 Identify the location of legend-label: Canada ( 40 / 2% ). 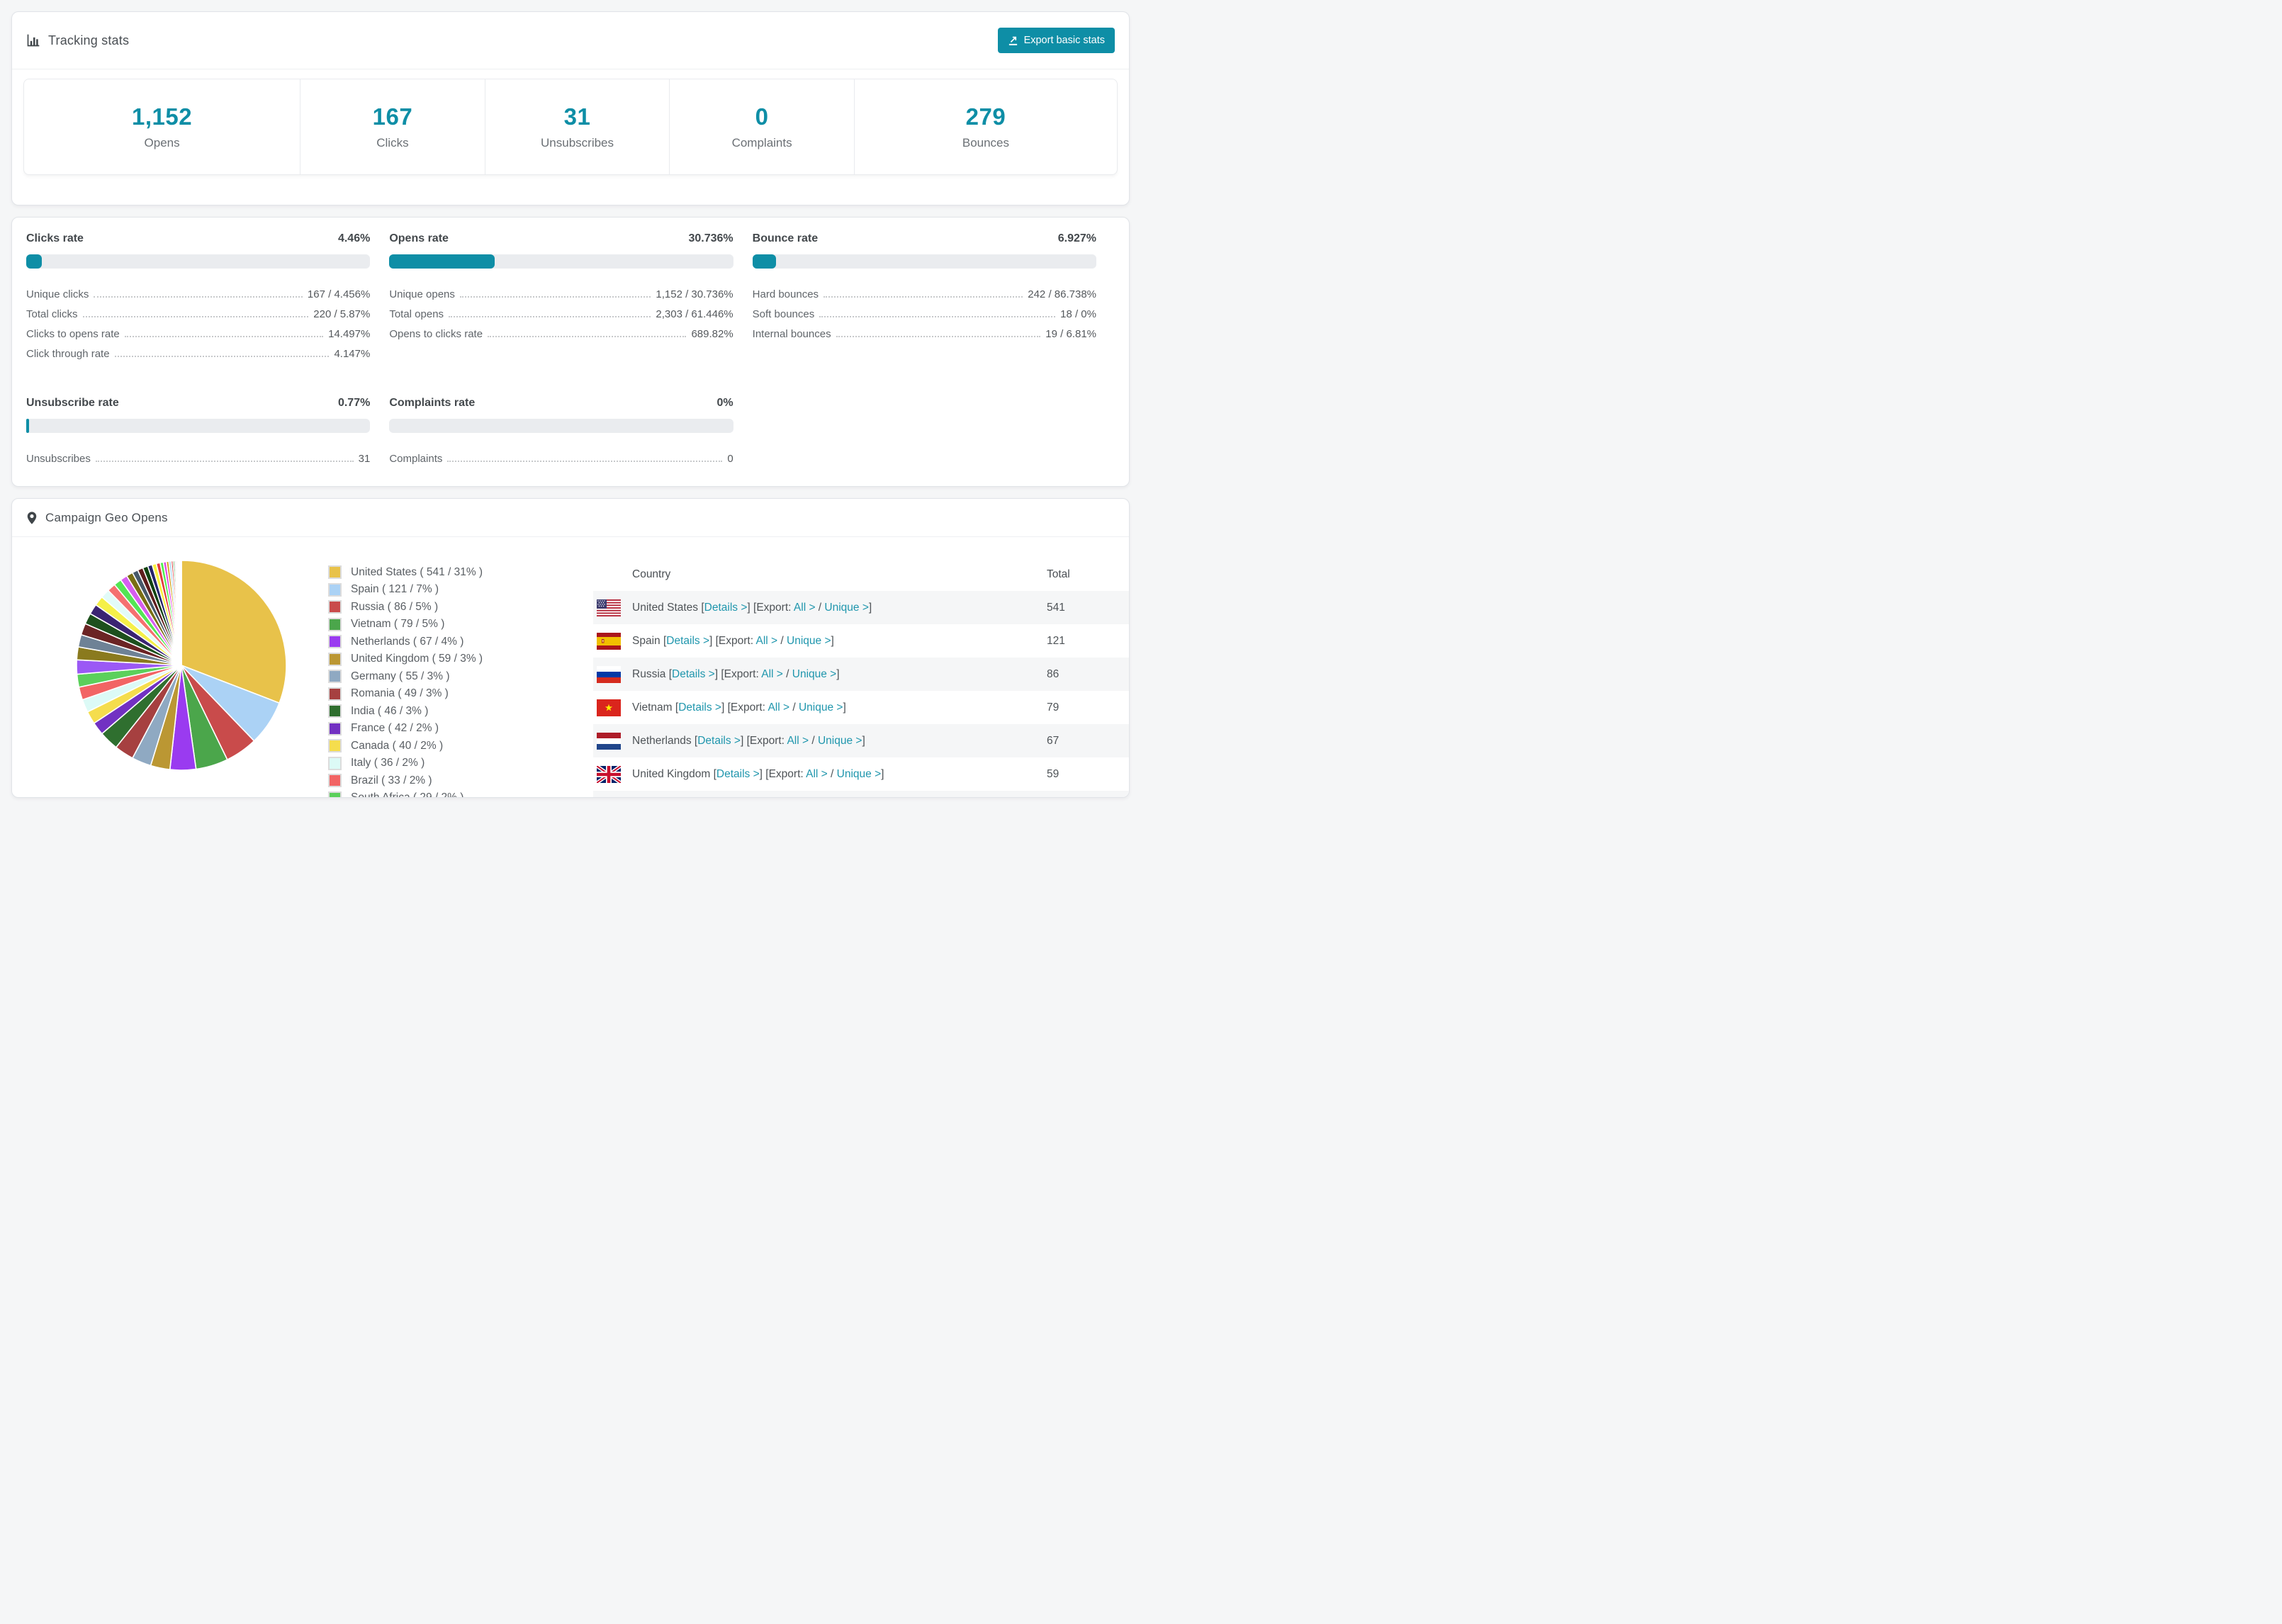
(397, 745).